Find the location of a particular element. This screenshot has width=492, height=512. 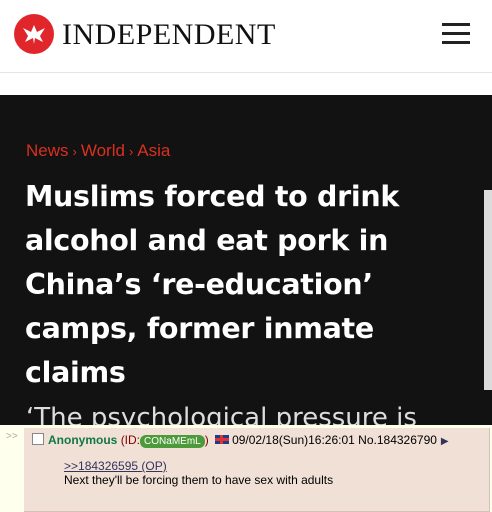

post-menu-arrow-icon: ▶ is located at coordinates (445, 441).